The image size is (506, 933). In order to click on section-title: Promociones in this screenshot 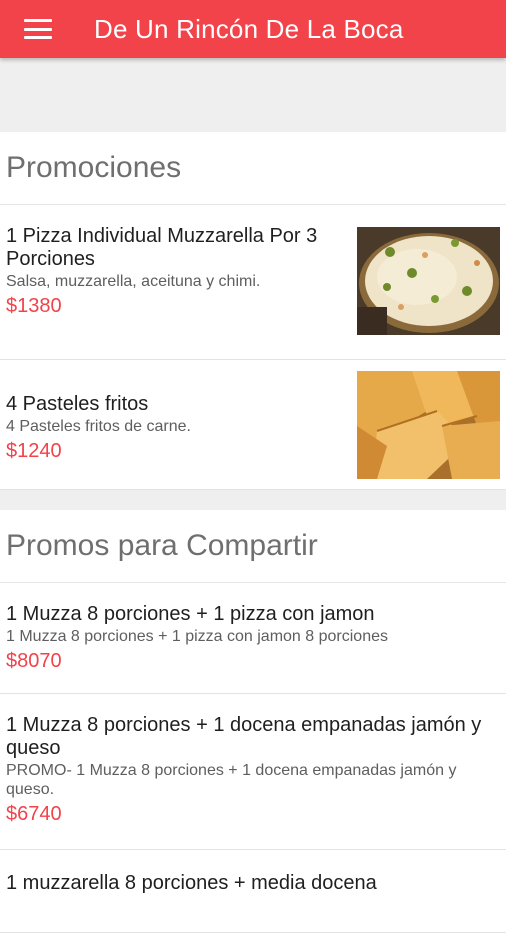, I will do `click(253, 168)`.